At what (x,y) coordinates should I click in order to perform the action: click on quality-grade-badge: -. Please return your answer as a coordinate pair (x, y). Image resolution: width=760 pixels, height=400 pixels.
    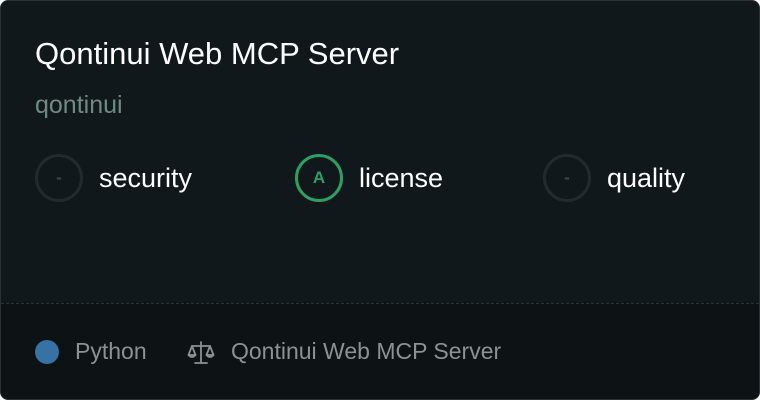
    Looking at the image, I should click on (567, 178).